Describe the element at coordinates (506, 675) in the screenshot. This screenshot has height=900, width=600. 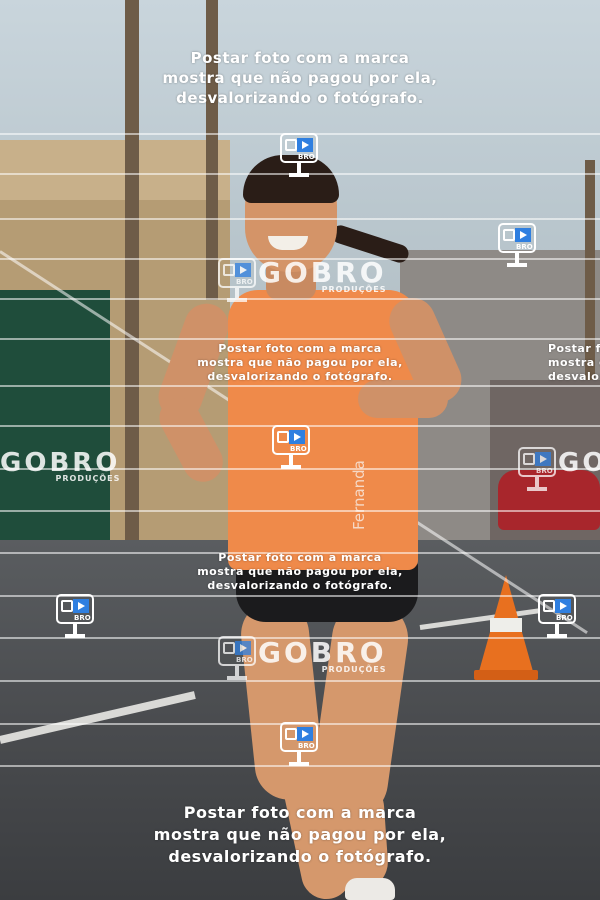
I see `traffic-cone-base` at that location.